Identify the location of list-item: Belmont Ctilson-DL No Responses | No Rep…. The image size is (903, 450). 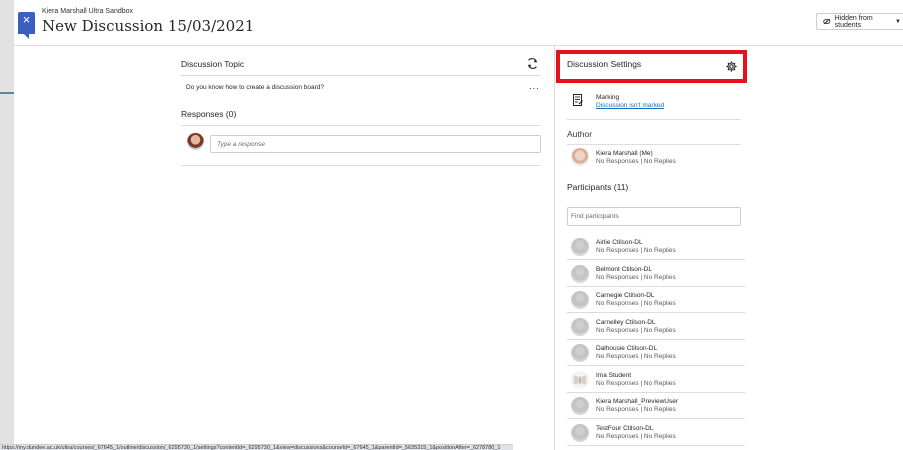
(656, 274).